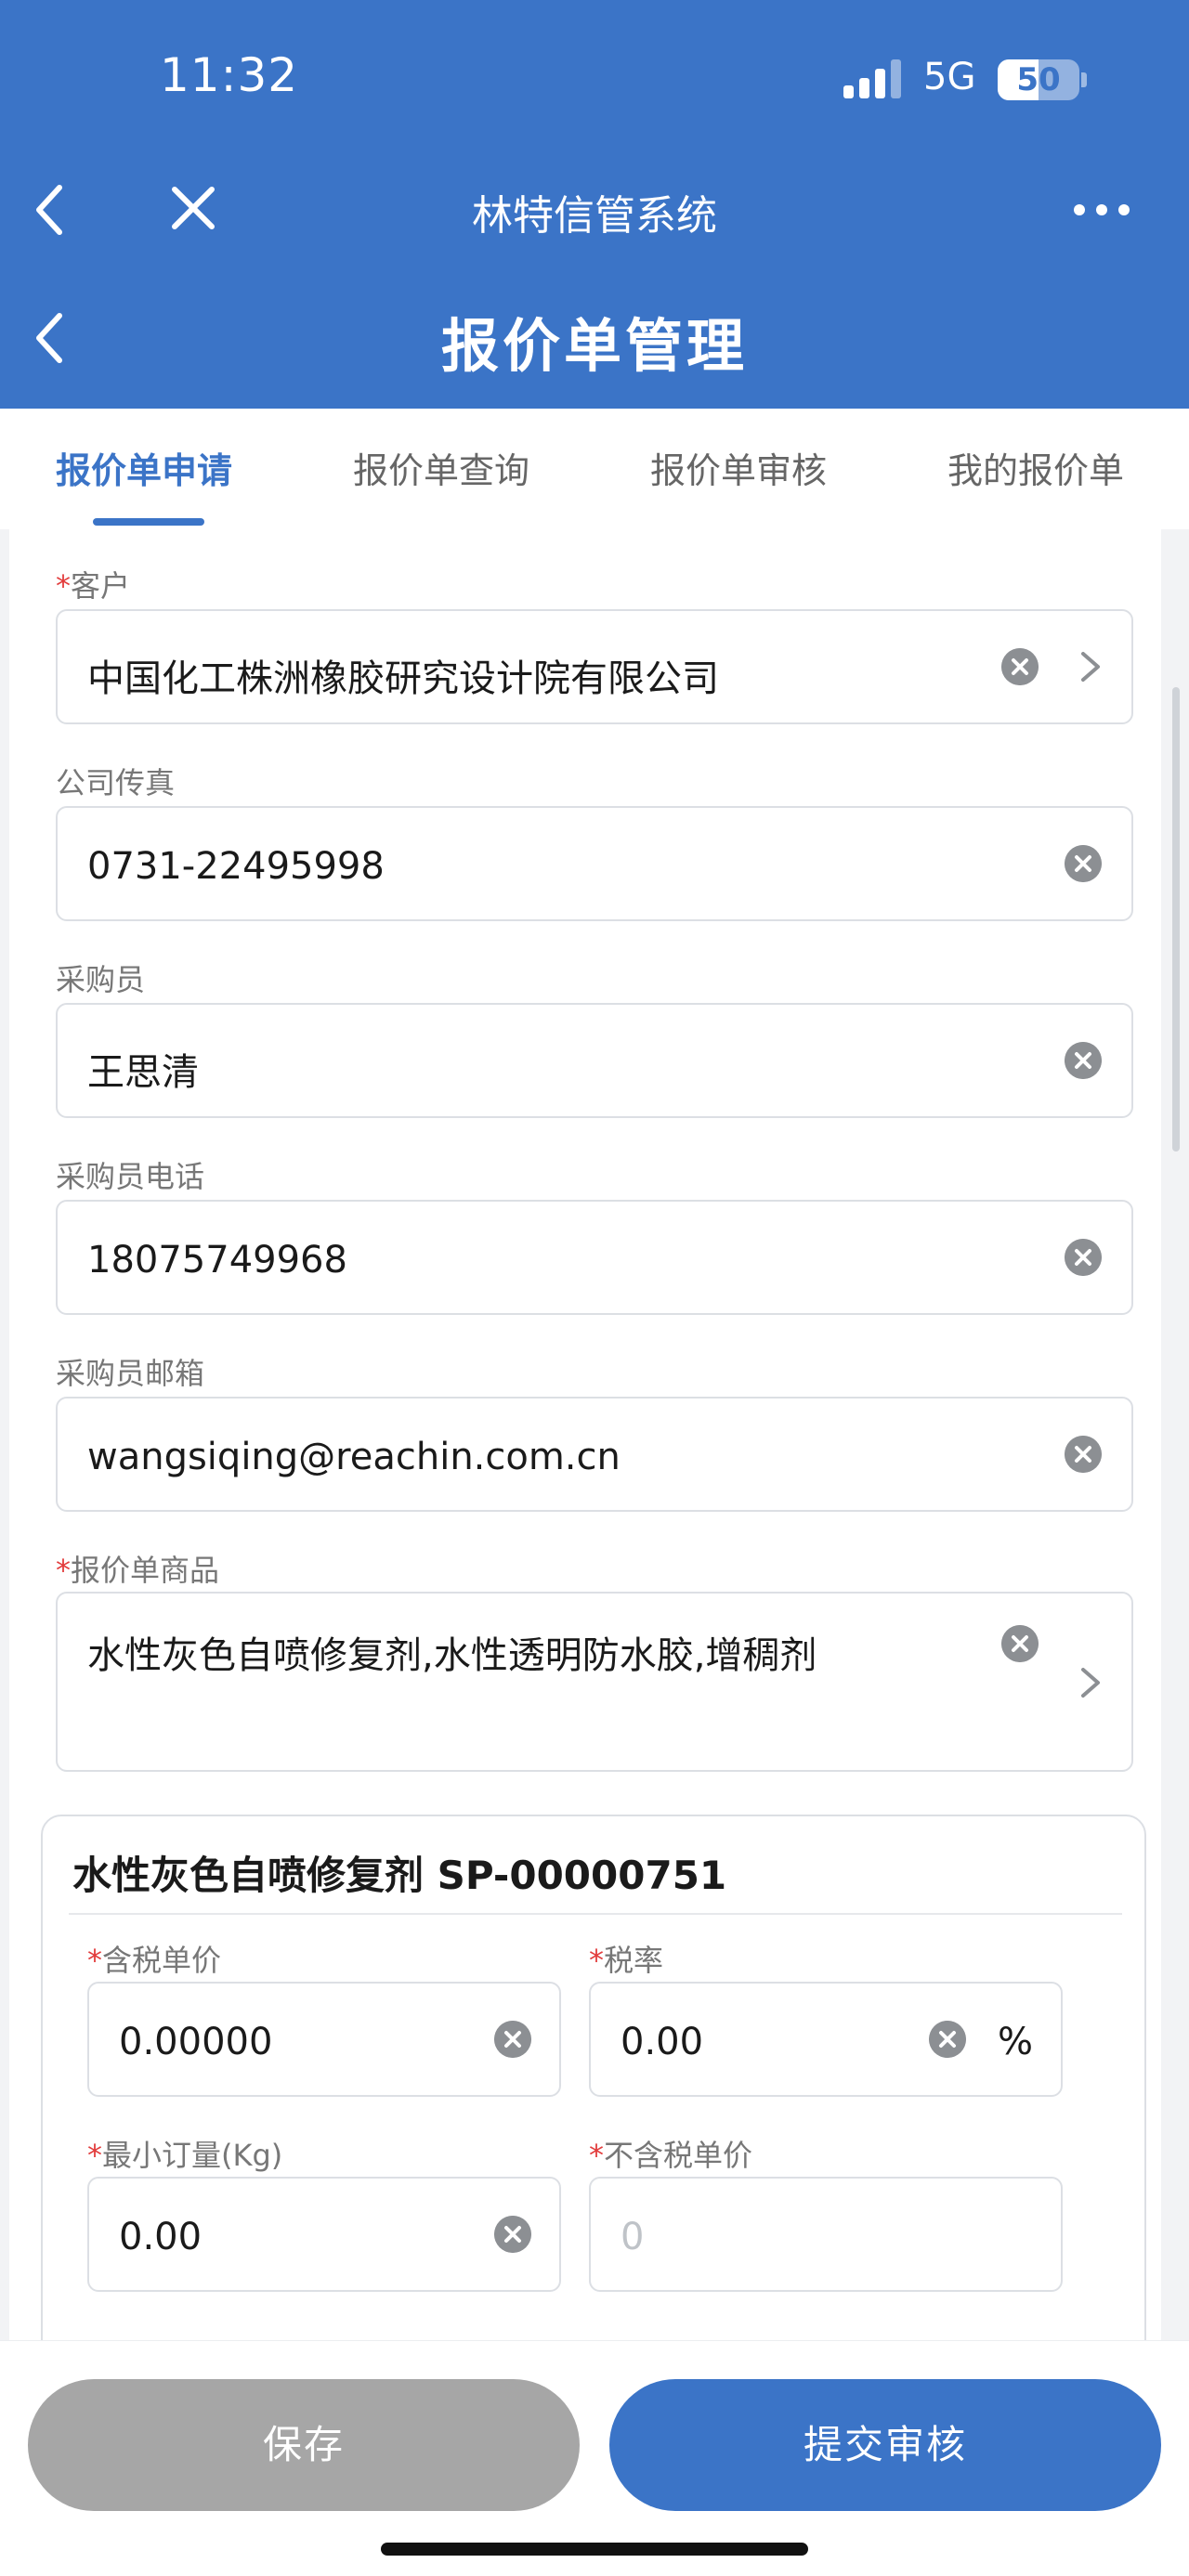 The height and width of the screenshot is (2576, 1189). Describe the element at coordinates (196, 2042) in the screenshot. I see `price-incl-tax-value: 0.00000` at that location.